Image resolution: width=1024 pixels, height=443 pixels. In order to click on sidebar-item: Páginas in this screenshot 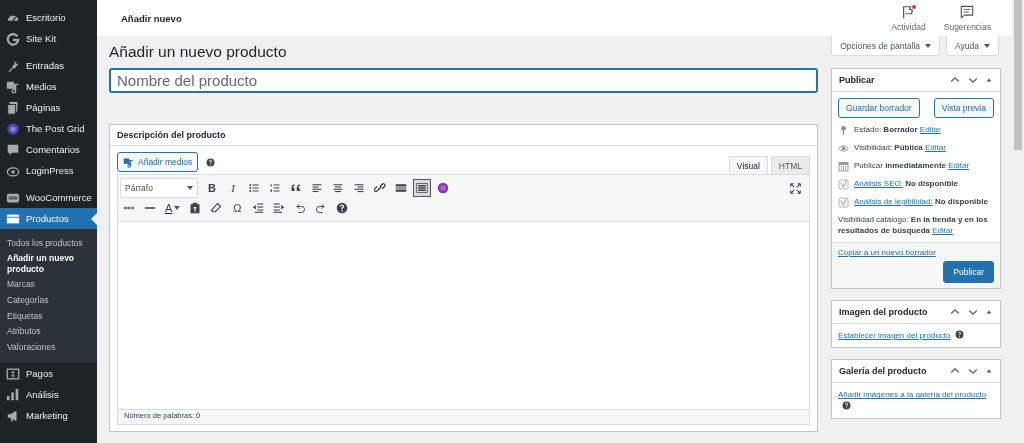, I will do `click(48, 107)`.